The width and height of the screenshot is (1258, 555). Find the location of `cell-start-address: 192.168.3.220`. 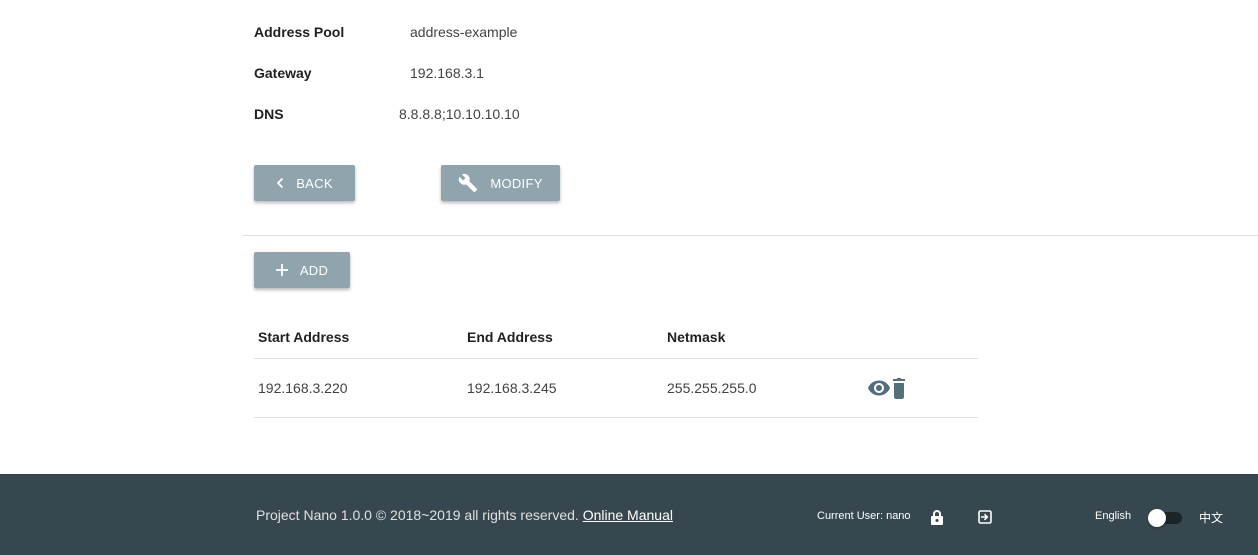

cell-start-address: 192.168.3.220 is located at coordinates (303, 388).